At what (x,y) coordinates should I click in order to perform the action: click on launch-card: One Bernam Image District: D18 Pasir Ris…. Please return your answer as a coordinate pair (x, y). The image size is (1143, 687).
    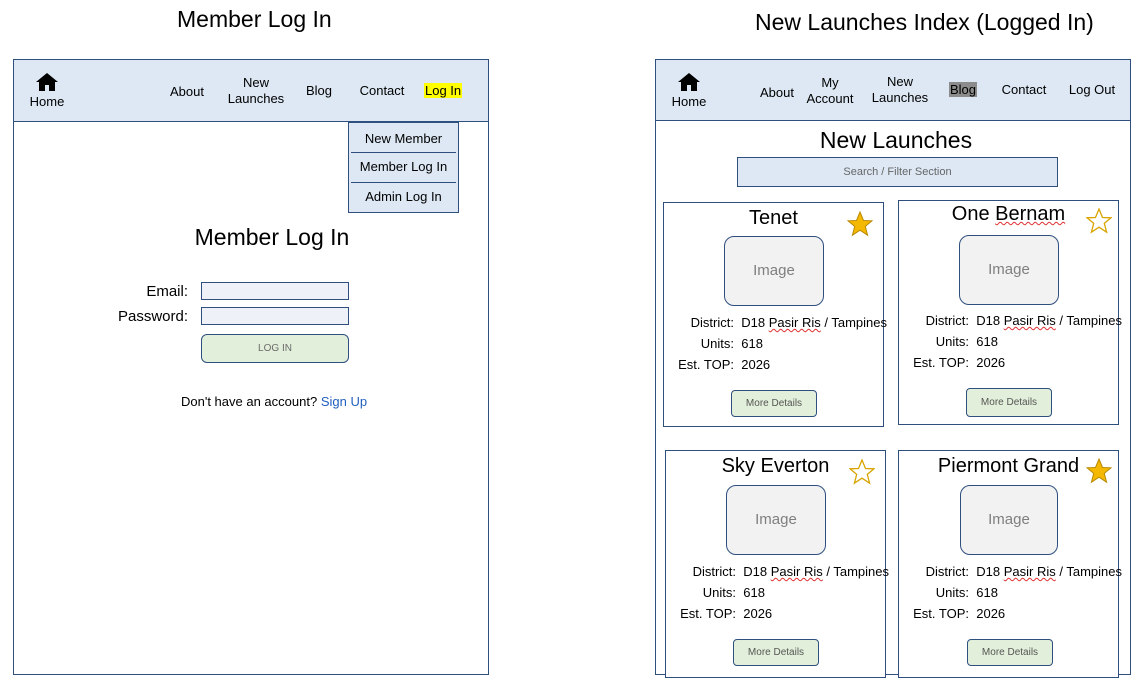
    Looking at the image, I should click on (1010, 312).